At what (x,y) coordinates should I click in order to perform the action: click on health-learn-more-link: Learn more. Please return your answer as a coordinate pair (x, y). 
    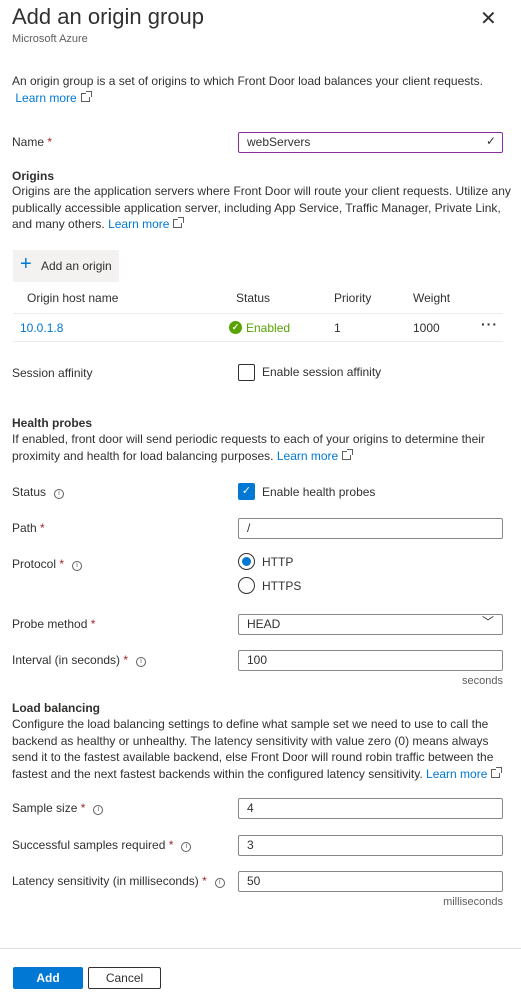
    Looking at the image, I should click on (307, 456).